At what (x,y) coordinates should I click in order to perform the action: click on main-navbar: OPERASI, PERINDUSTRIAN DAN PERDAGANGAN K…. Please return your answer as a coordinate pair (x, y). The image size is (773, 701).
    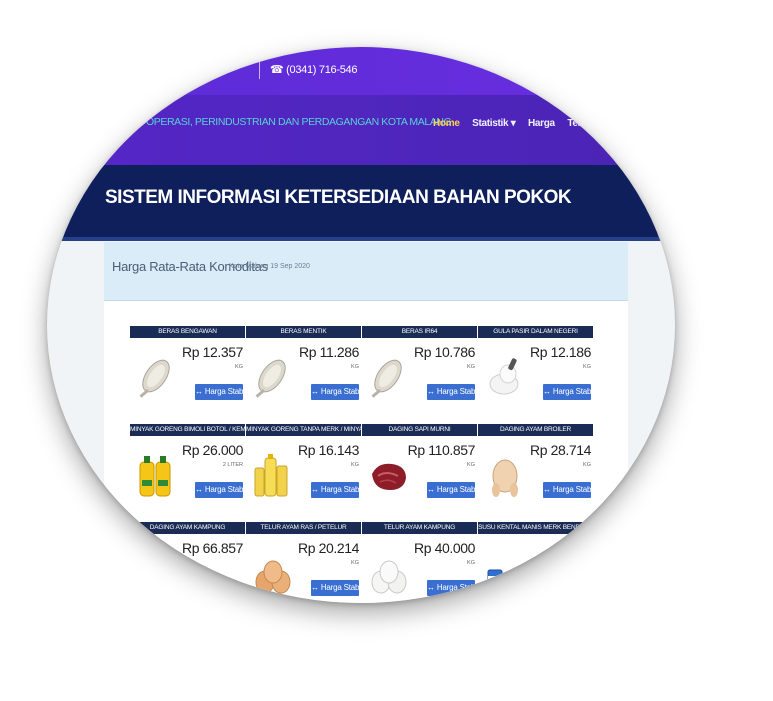
    Looking at the image, I should click on (361, 130).